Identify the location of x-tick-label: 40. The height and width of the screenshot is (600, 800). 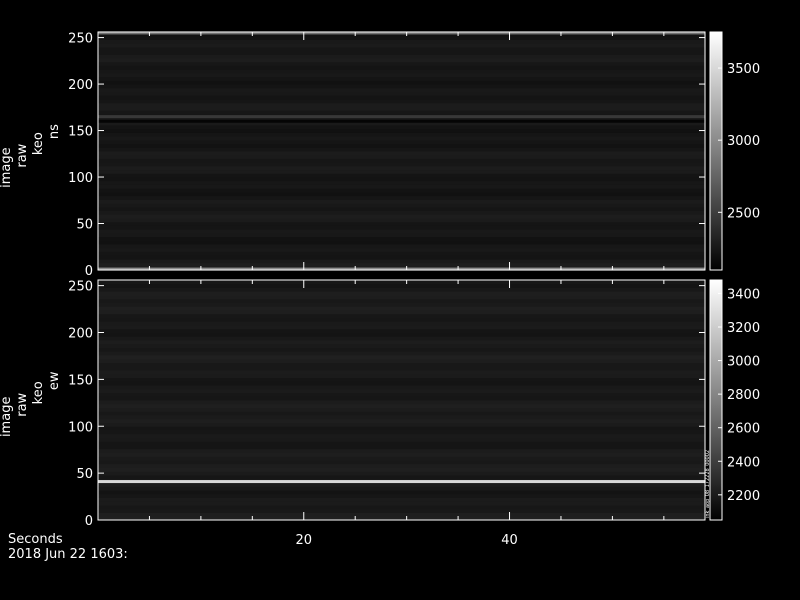
(509, 540).